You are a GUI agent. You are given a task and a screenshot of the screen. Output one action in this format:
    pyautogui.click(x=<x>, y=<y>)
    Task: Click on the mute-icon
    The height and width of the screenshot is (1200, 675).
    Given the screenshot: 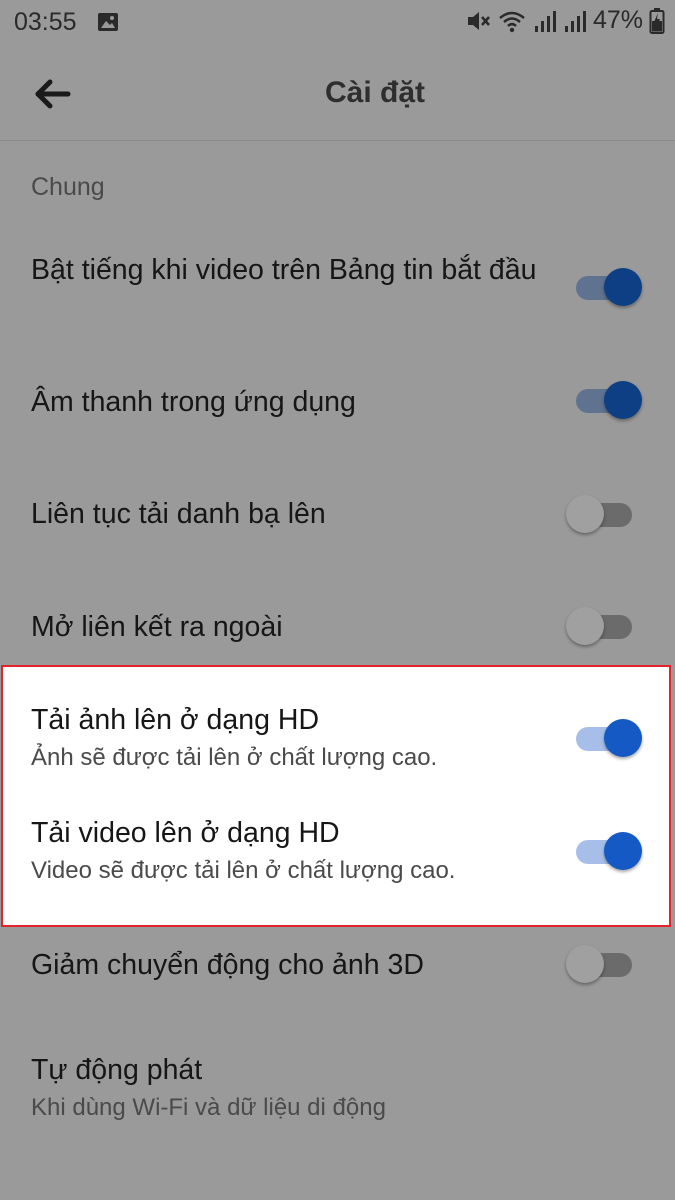 What is the action you would take?
    pyautogui.click(x=478, y=20)
    